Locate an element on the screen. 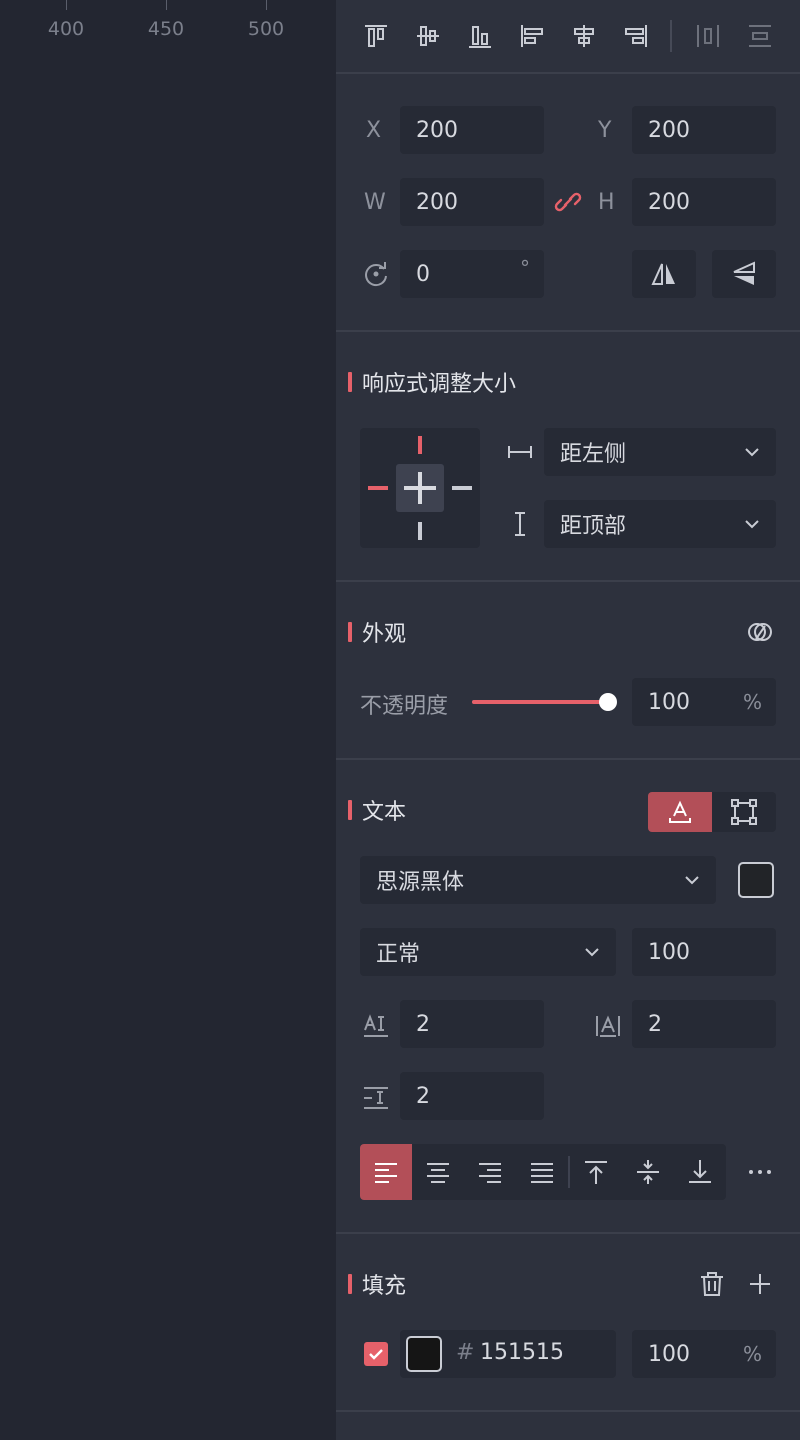  fill-enabled-checkbox is located at coordinates (376, 1354).